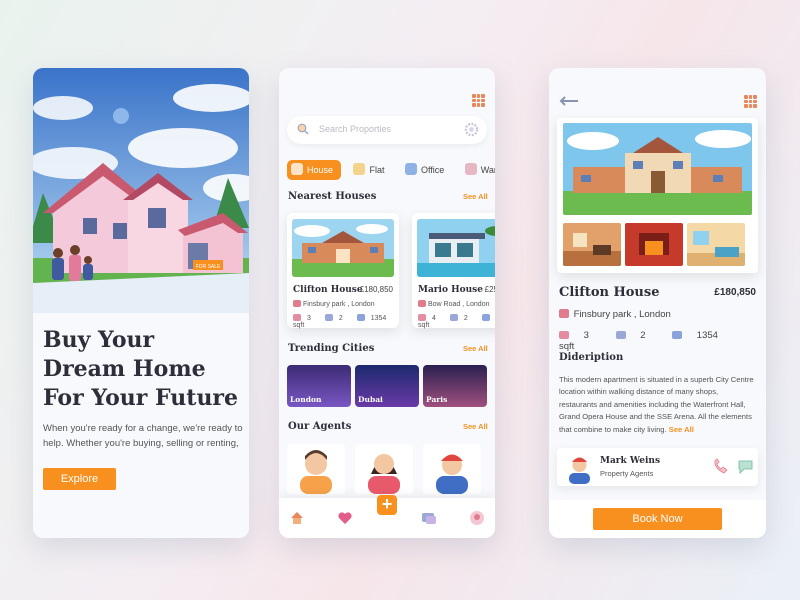  What do you see at coordinates (376, 289) in the screenshot?
I see `house-price: £180,850` at bounding box center [376, 289].